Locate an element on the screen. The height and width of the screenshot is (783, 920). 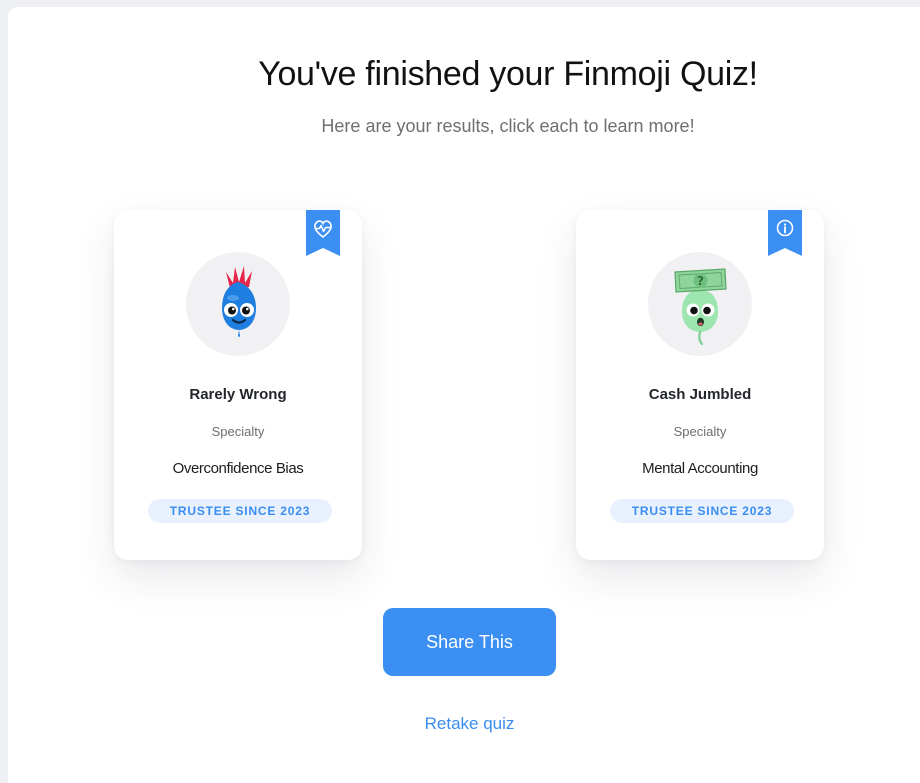
specialty-value: Mental Accounting is located at coordinates (700, 468).